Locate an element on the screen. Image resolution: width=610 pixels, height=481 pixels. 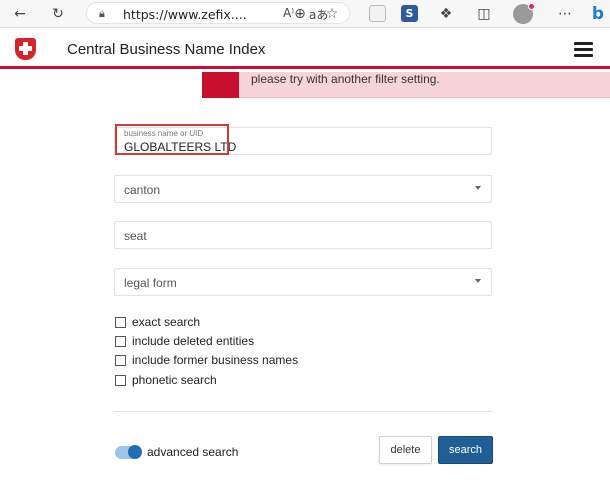
lock-icon: 🔒︎ is located at coordinates (102, 13).